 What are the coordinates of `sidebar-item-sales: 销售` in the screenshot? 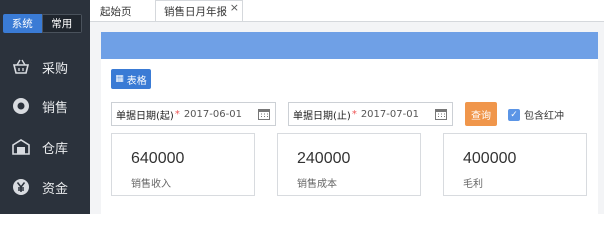 It's located at (45, 106).